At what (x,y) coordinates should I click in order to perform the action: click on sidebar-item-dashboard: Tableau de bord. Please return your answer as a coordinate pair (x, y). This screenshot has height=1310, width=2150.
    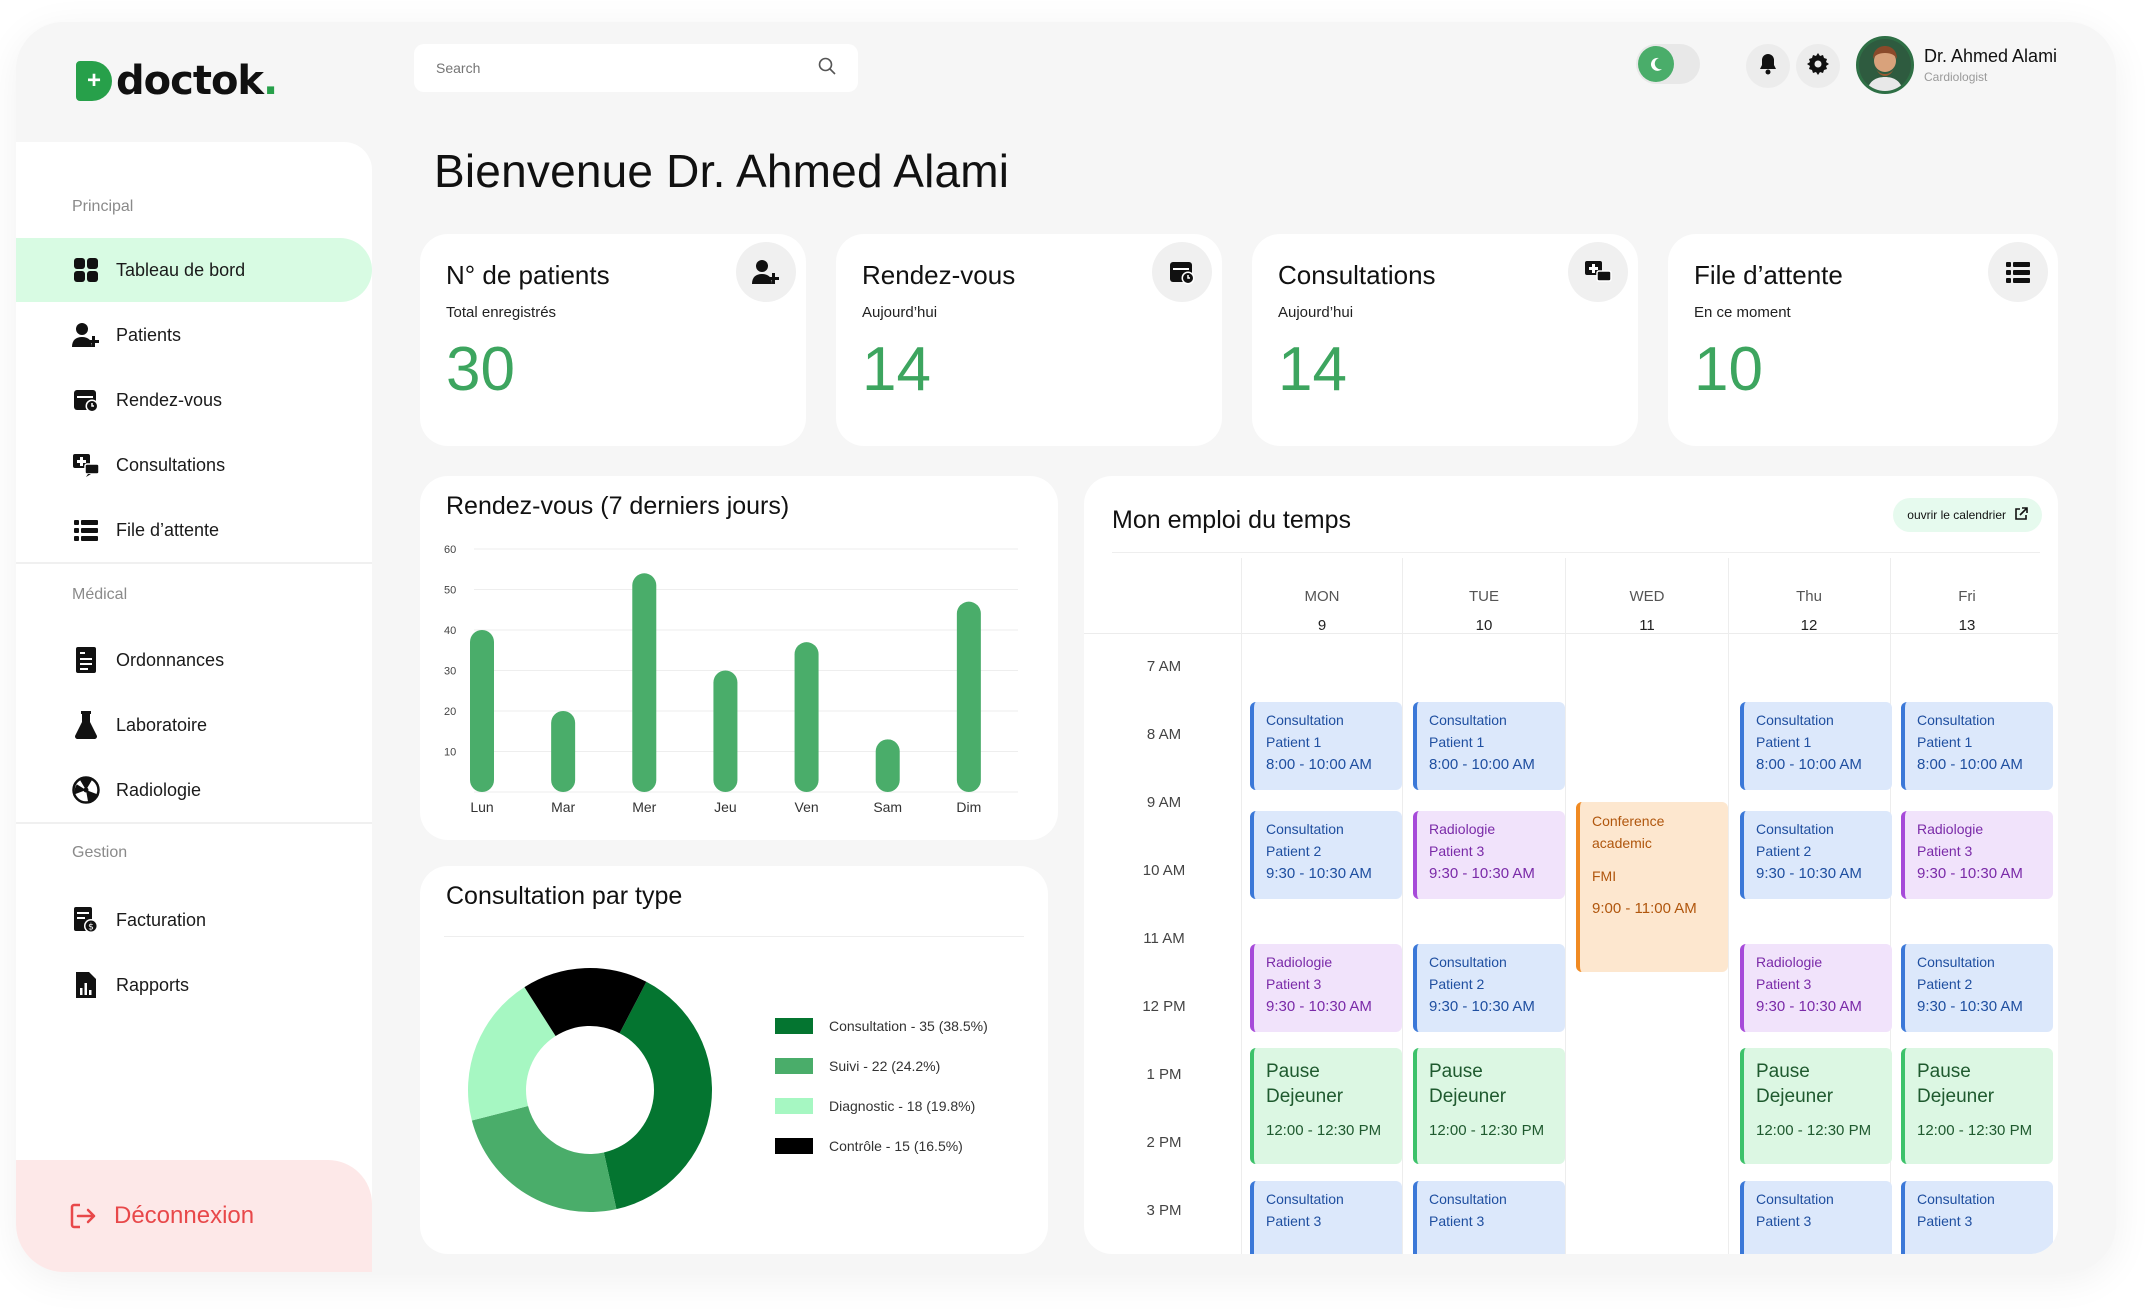
    Looking at the image, I should click on (194, 270).